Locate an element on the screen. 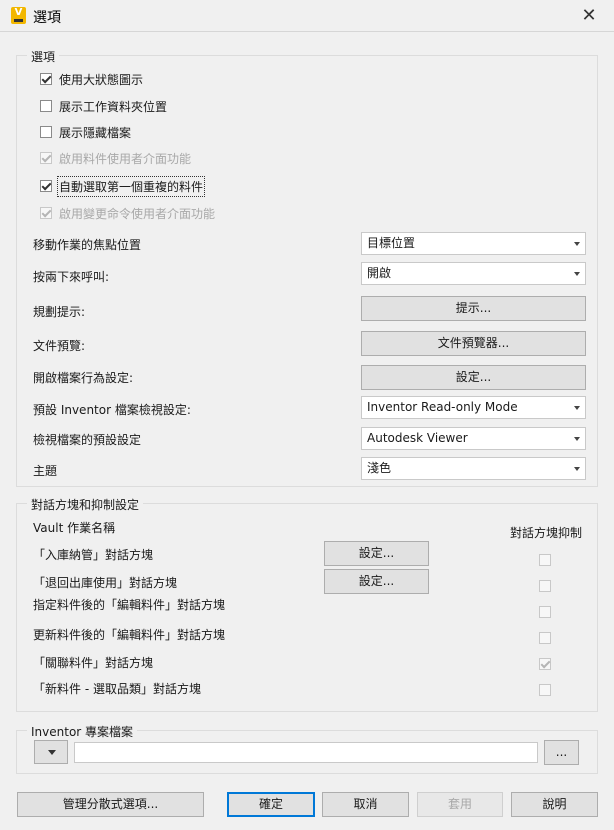 The image size is (614, 830). focus-position-dropdown: 目標位置 is located at coordinates (473, 243).